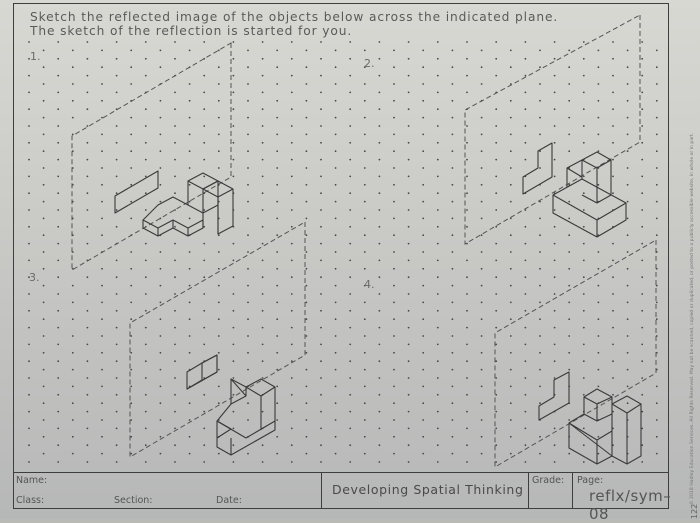  Describe the element at coordinates (630, 505) in the screenshot. I see `page-code: reflx/sym–08` at that location.